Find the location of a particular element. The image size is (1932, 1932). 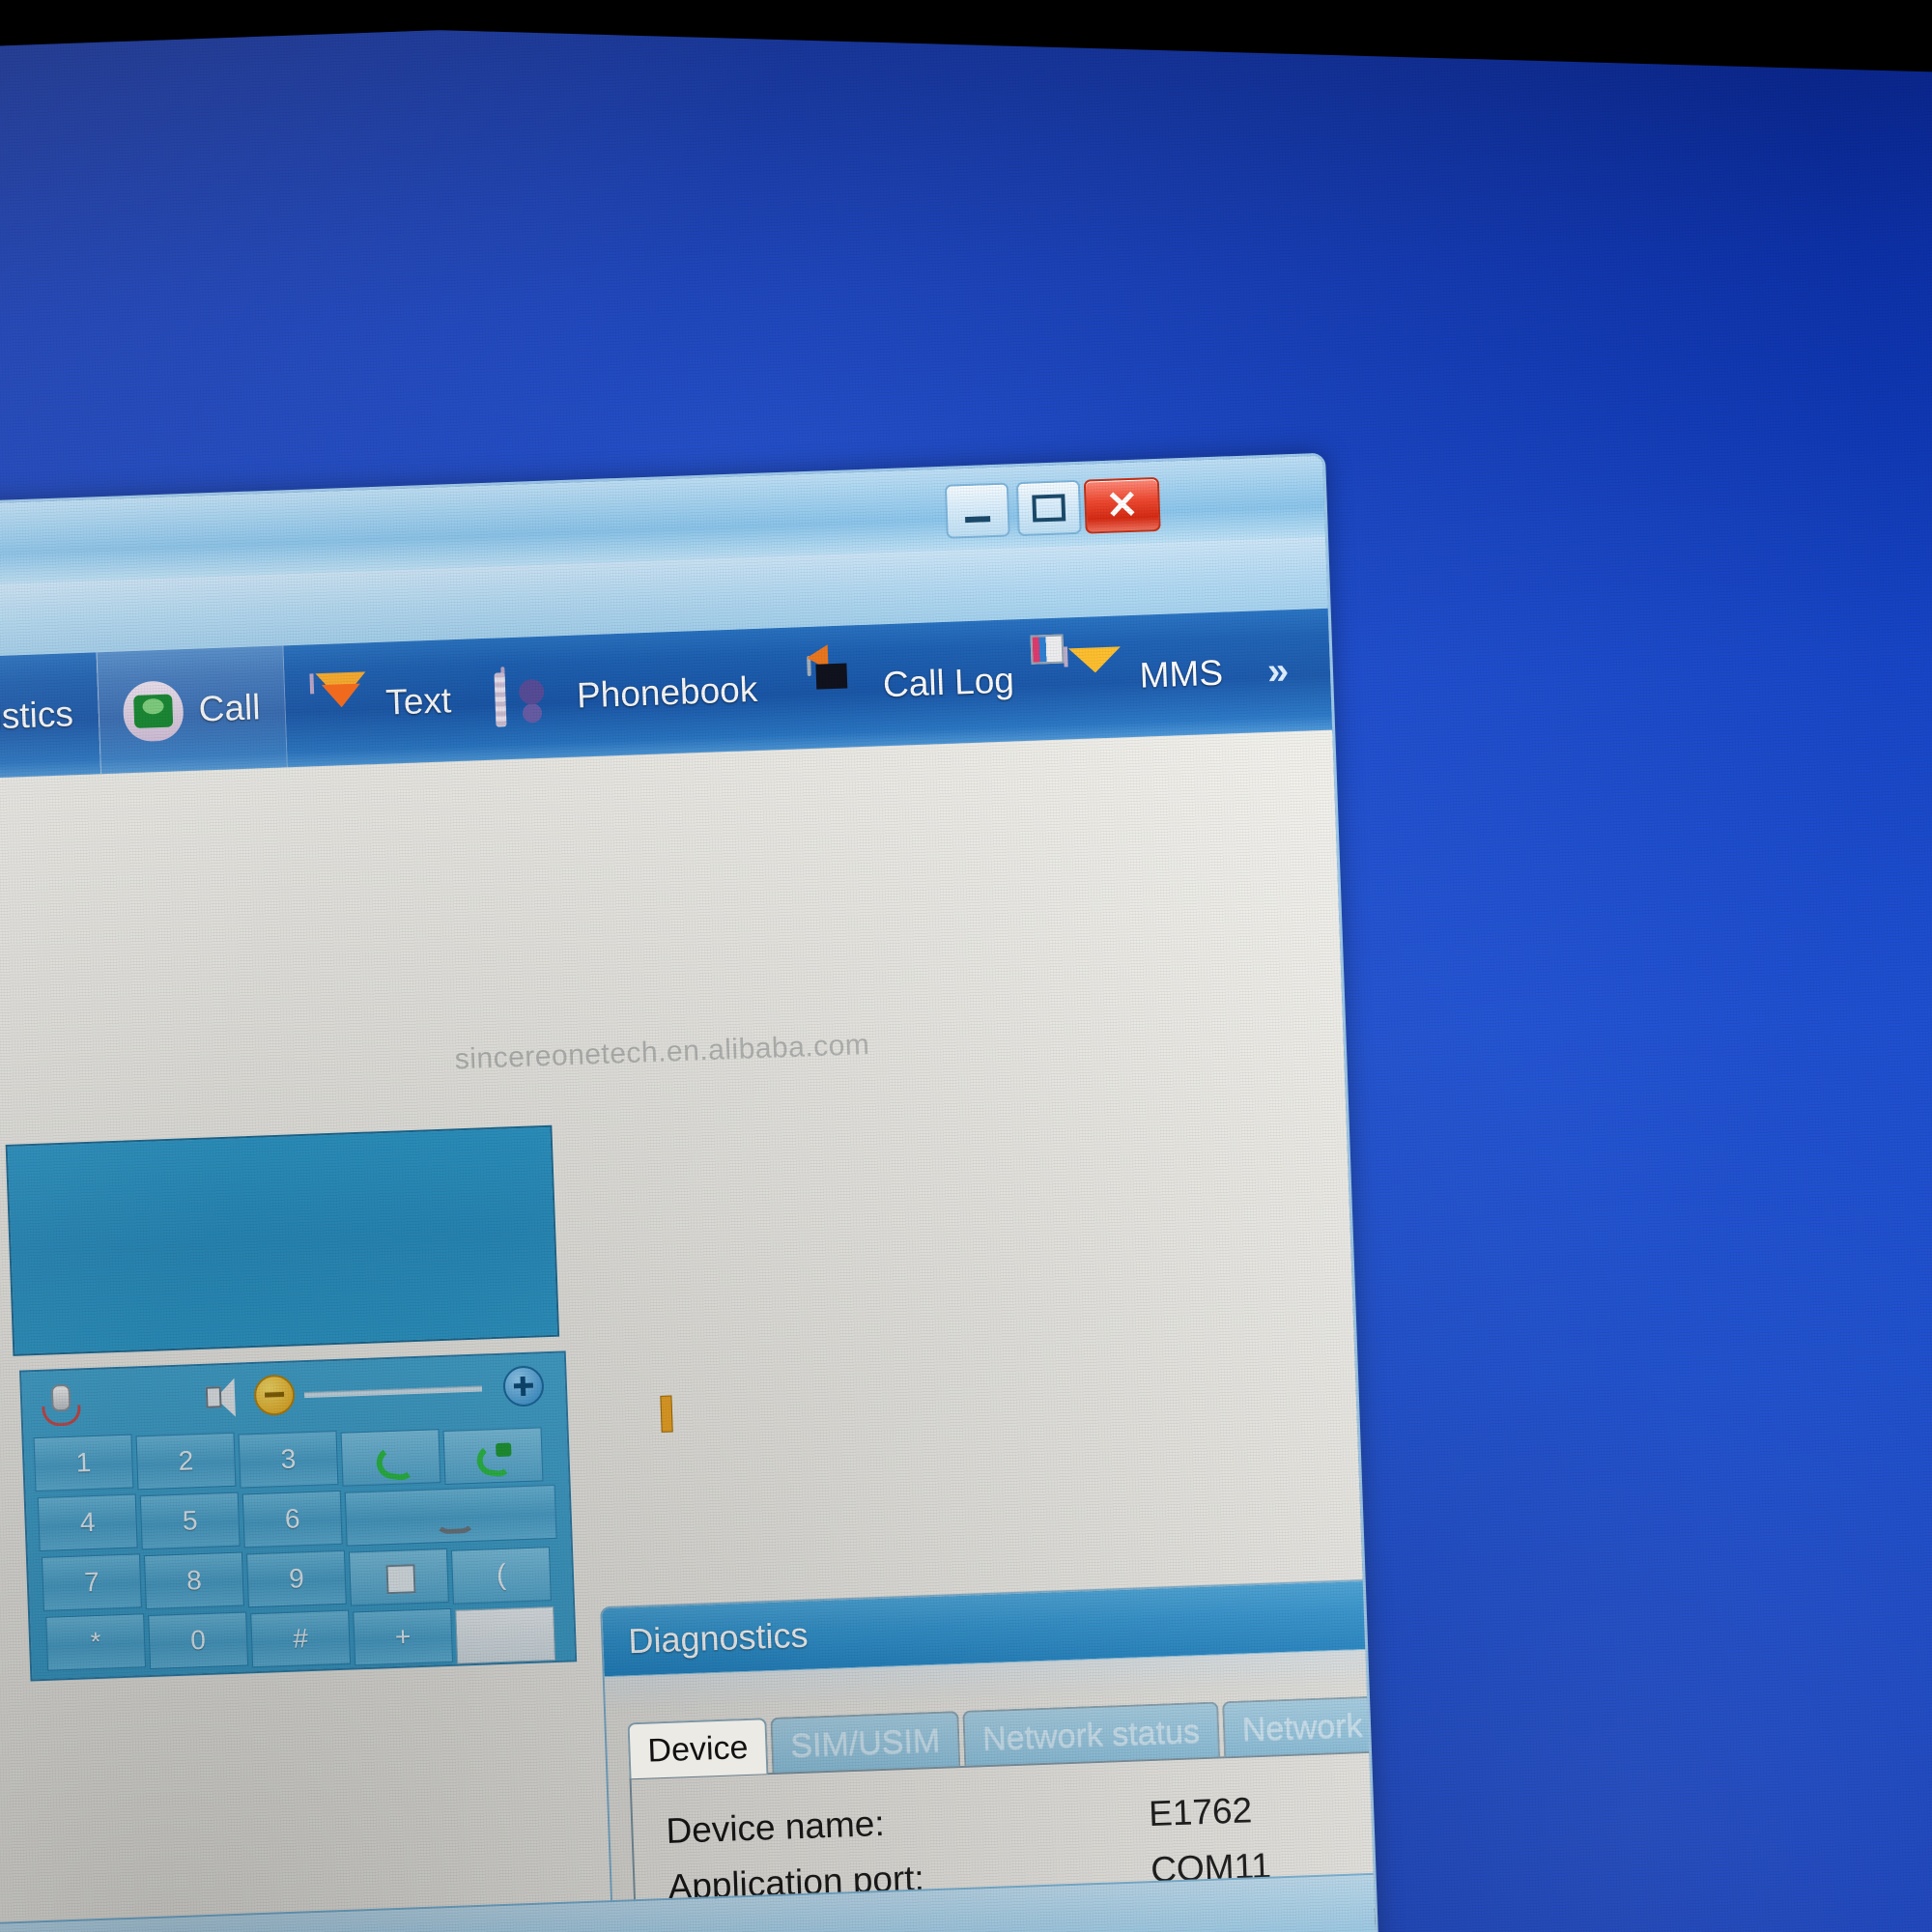

close-icon: ✕ is located at coordinates (1122, 505).